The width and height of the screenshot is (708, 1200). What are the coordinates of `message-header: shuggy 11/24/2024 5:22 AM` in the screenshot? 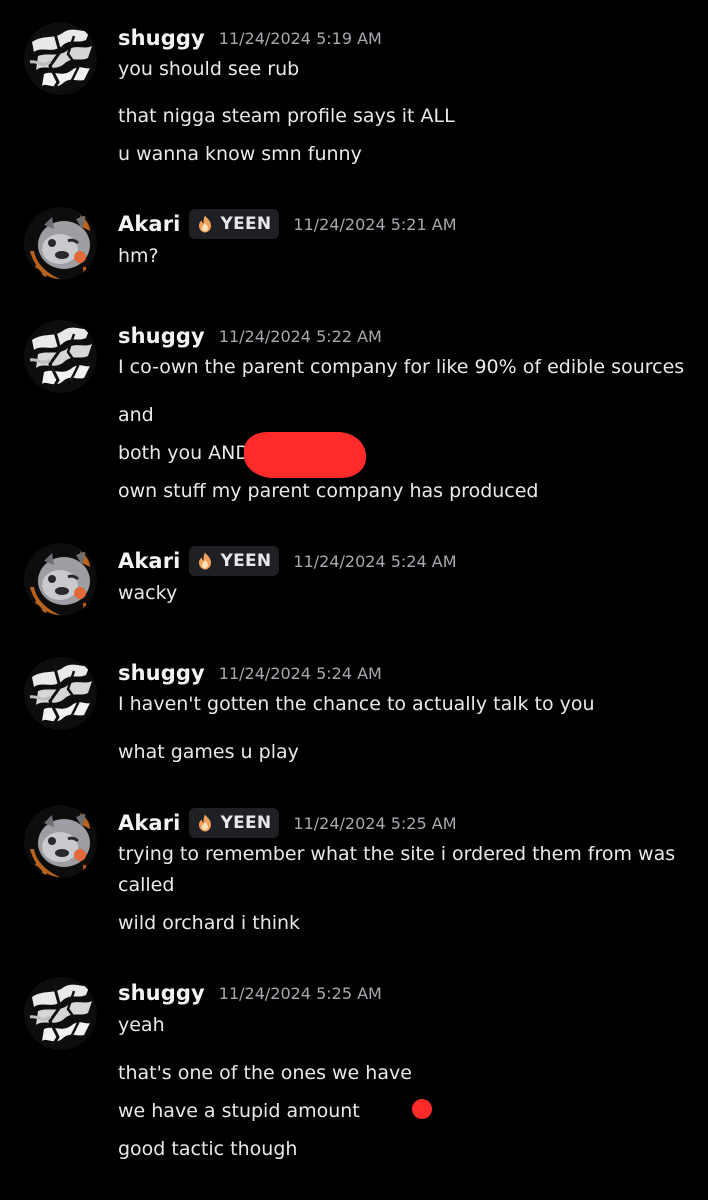 It's located at (250, 336).